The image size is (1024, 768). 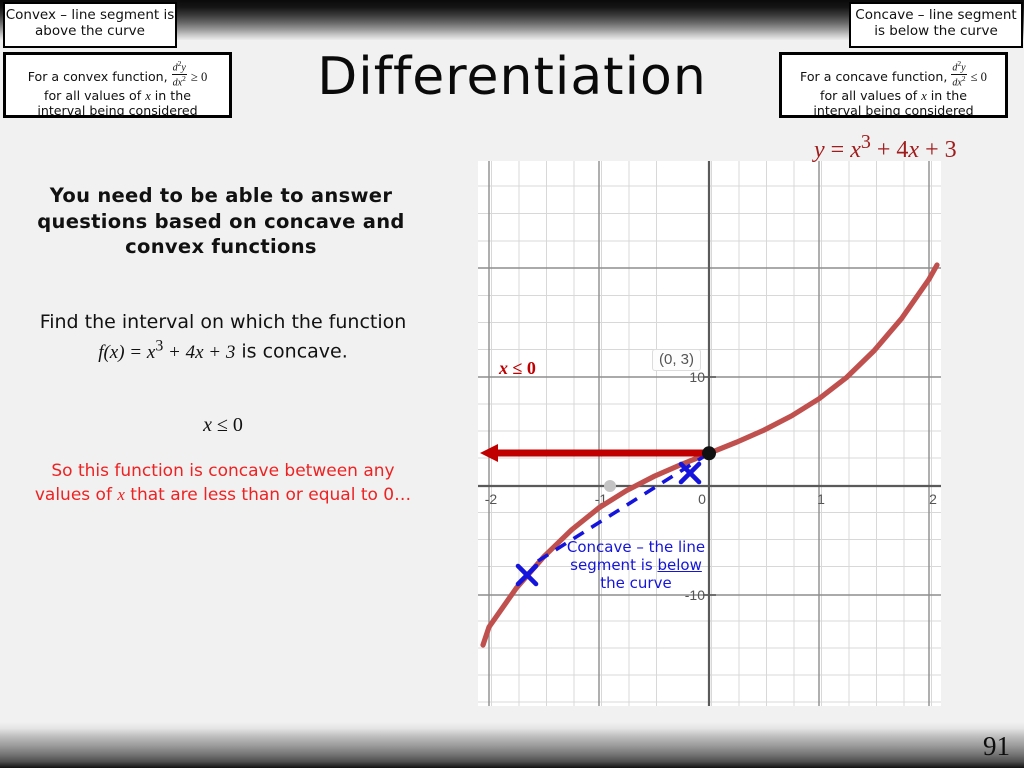 I want to click on convex-rule-variable: x, so click(x=148, y=95).